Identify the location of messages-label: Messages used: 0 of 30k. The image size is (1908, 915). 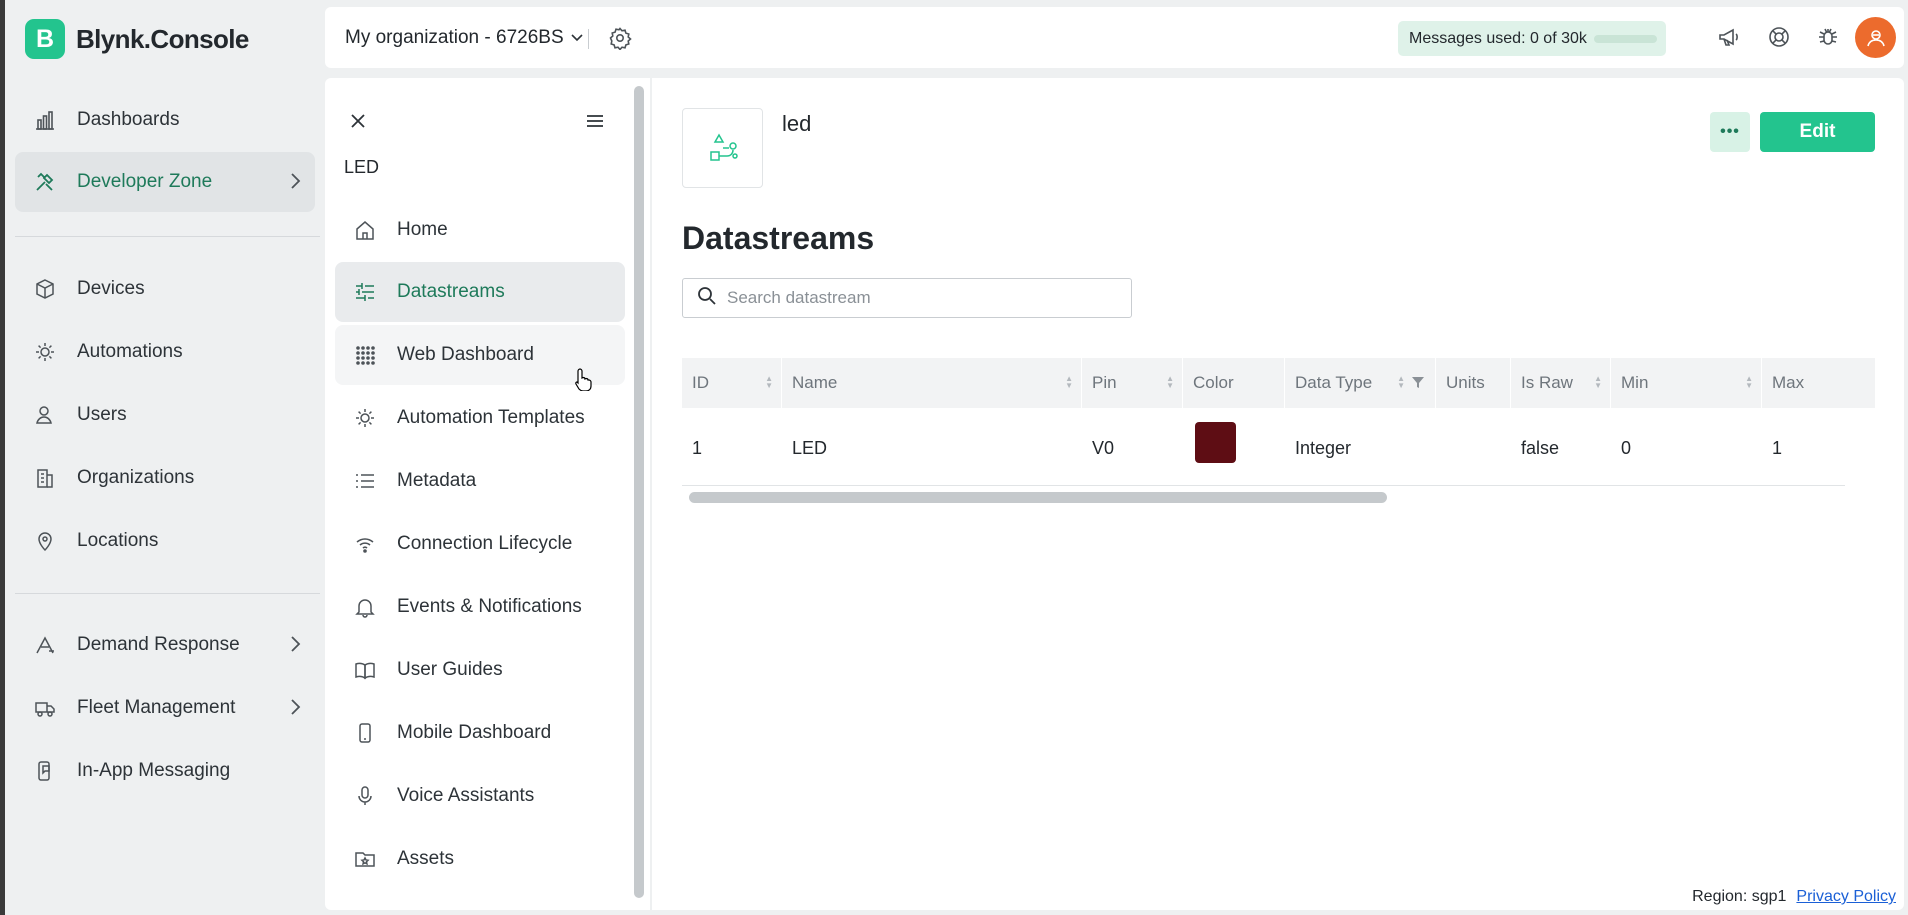
(1498, 38).